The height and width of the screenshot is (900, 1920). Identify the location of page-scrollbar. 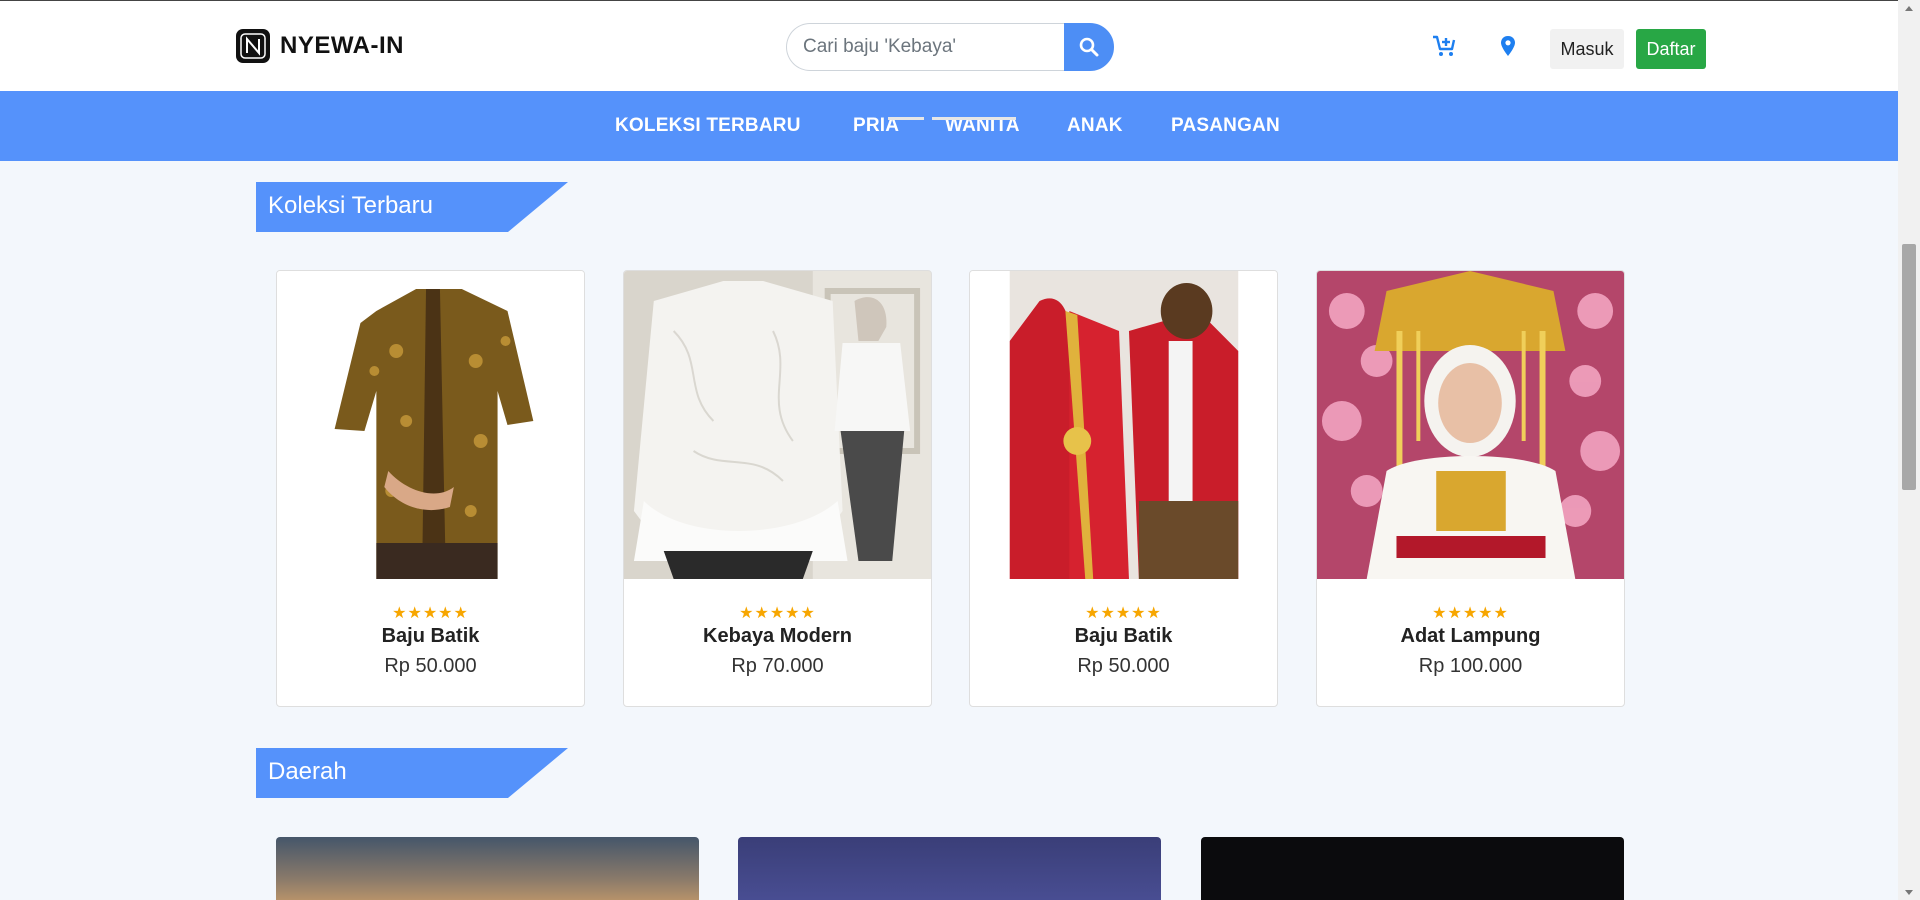
(1909, 450).